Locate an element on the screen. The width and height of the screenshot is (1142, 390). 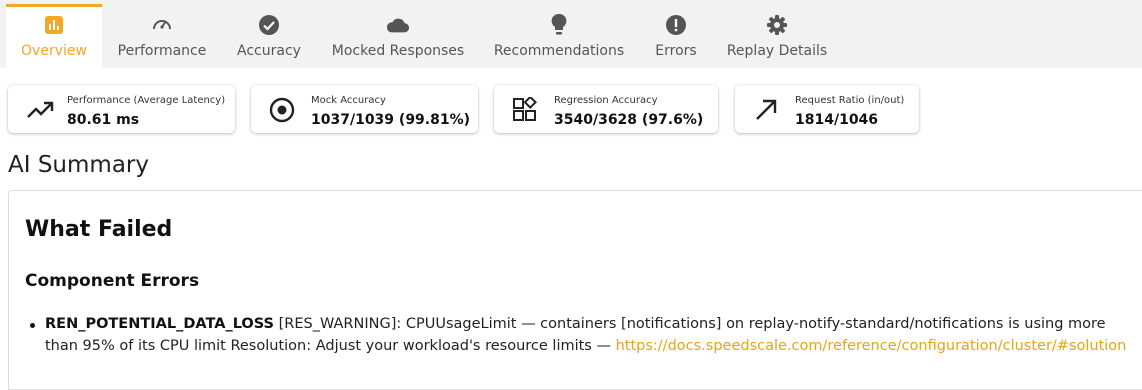
metric-card-performance: Performance (Average Latency) 80.61 ms is located at coordinates (121, 109).